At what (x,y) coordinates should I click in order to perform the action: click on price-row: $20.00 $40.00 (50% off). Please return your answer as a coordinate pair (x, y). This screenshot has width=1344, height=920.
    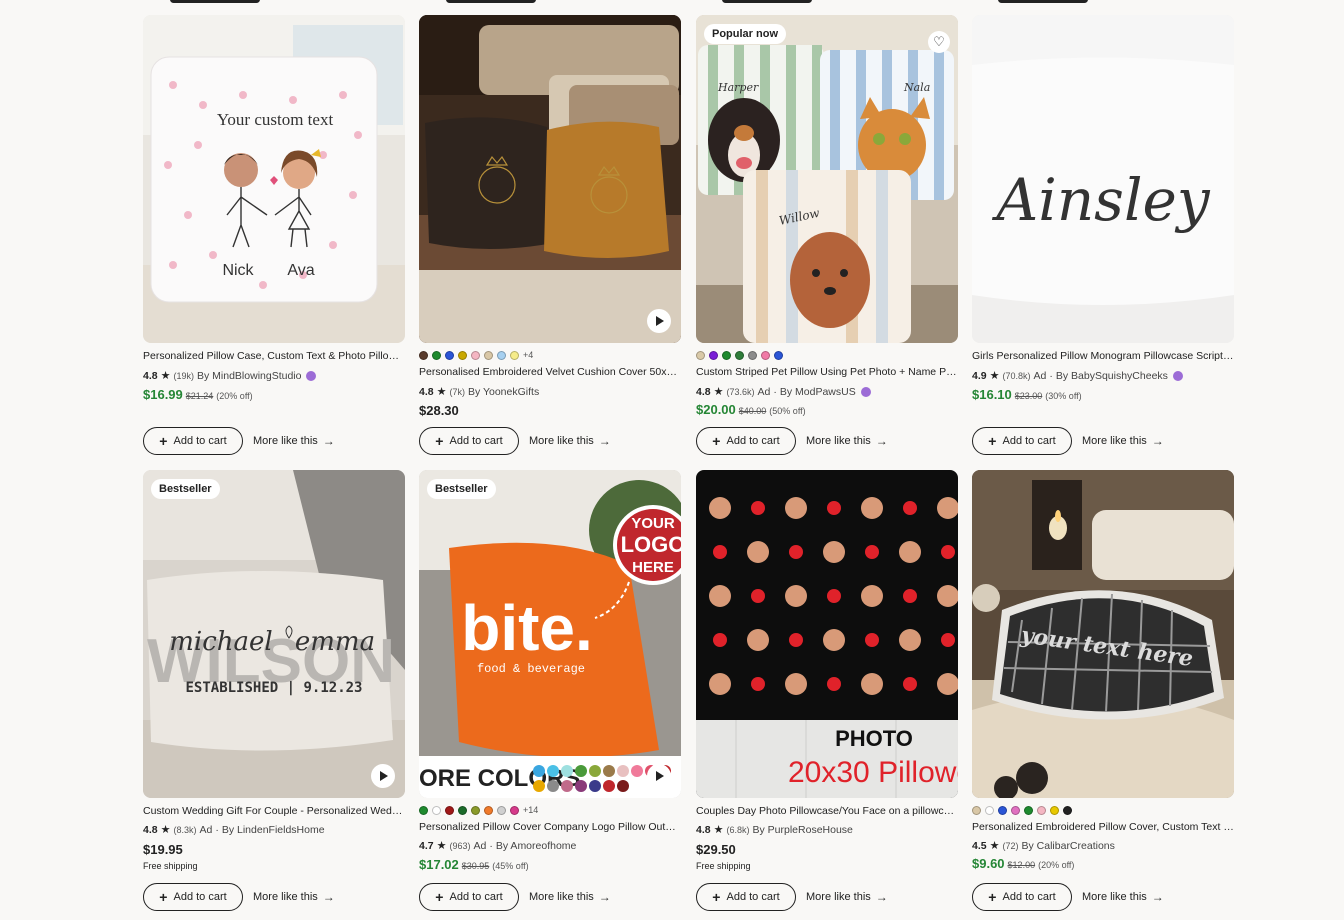
    Looking at the image, I should click on (751, 409).